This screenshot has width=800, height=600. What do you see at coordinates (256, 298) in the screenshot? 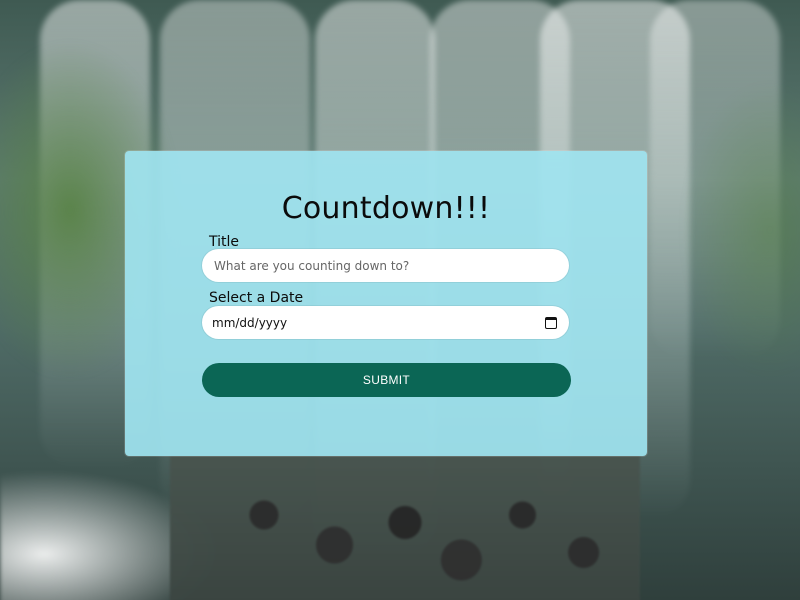
I see `date-label: Select a Date` at bounding box center [256, 298].